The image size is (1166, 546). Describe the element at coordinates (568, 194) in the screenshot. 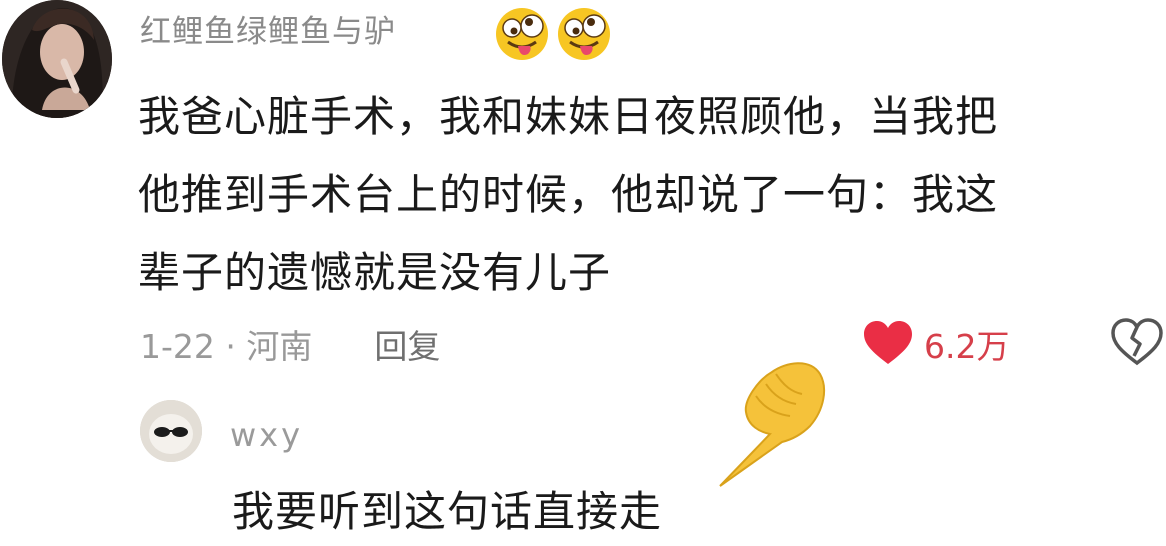

I see `comment-line: 他推到手术台上的时候，他却说了一句：我这` at that location.